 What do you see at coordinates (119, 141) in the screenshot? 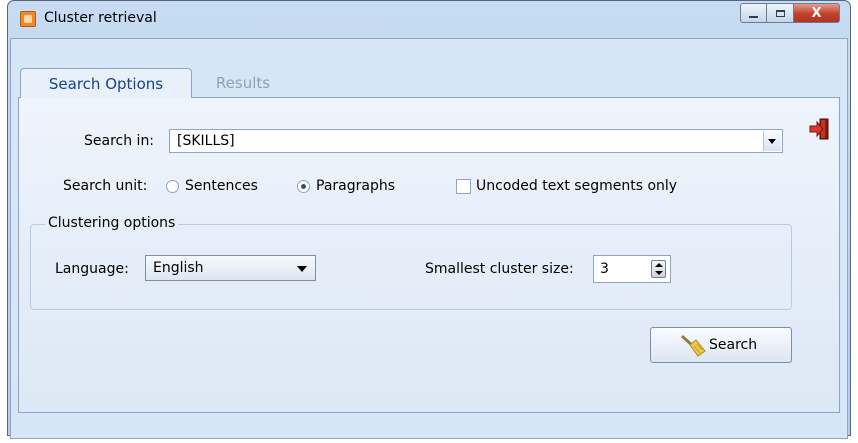
I see `search-in-label: Search in:` at bounding box center [119, 141].